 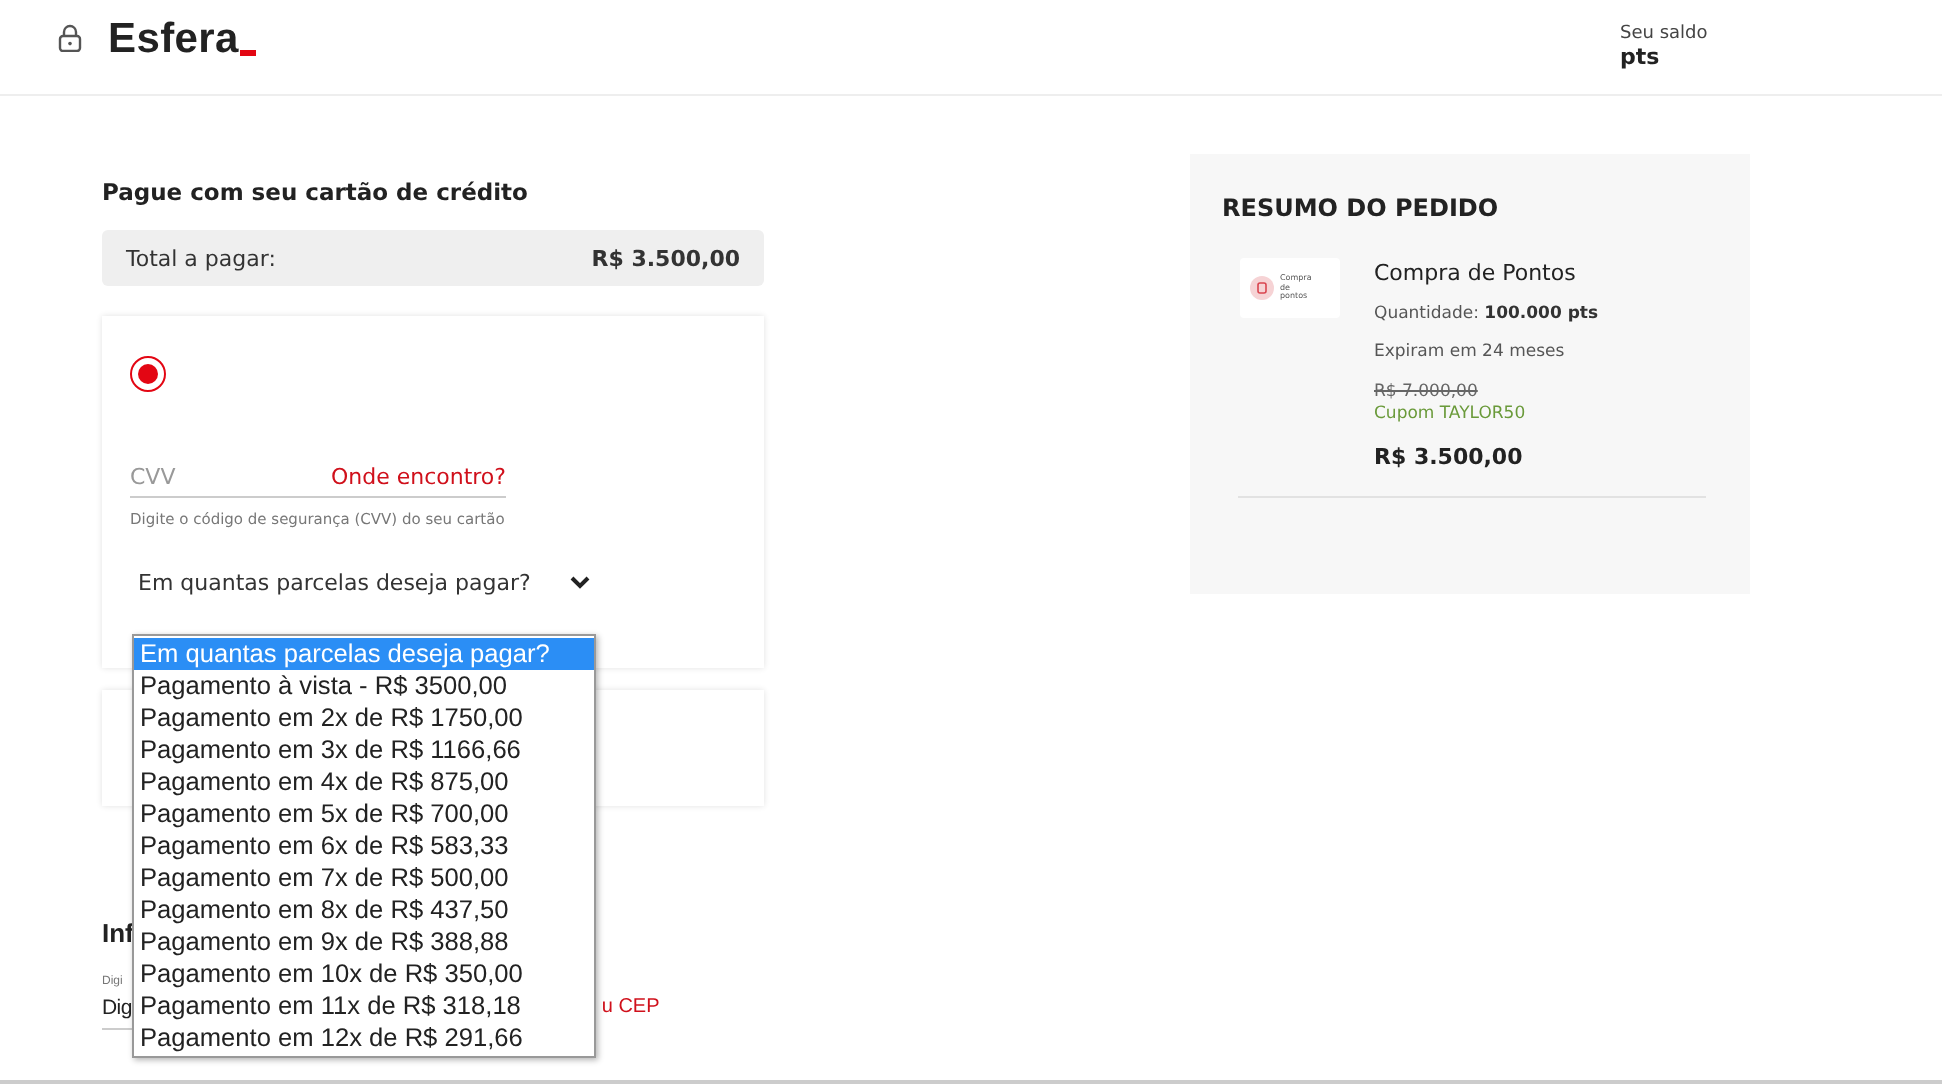 I want to click on product-name: Compra de Pontos, so click(x=1476, y=273).